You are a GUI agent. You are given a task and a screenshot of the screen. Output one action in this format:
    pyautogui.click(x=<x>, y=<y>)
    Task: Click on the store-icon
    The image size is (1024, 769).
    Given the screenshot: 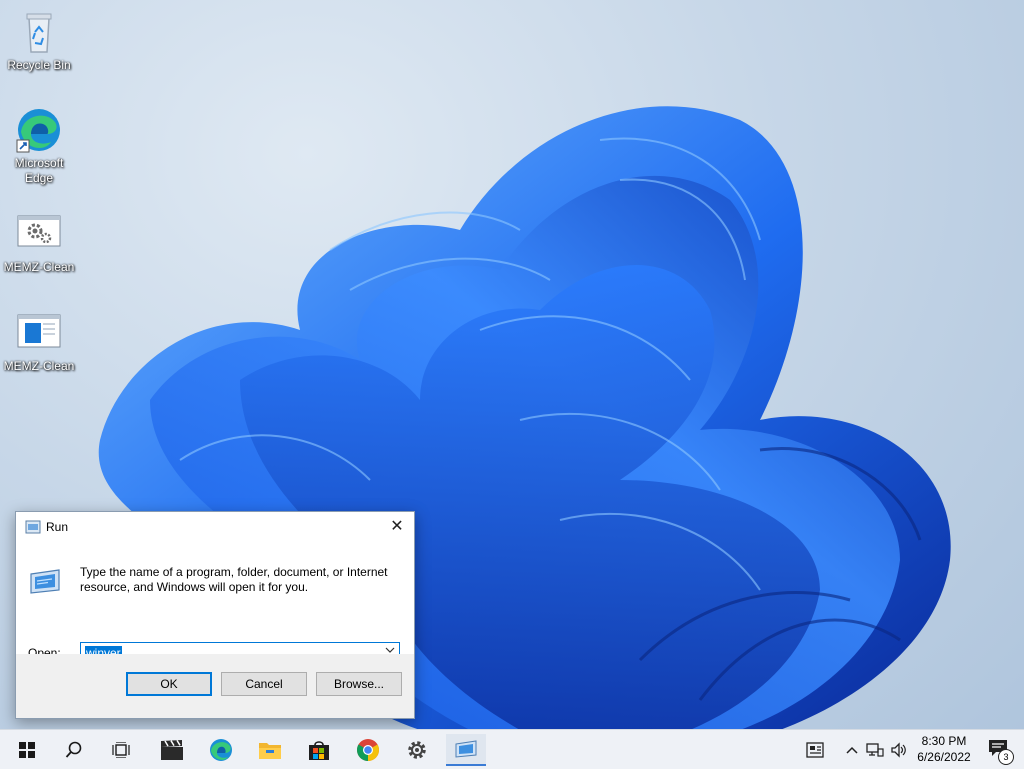 What is the action you would take?
    pyautogui.click(x=319, y=750)
    